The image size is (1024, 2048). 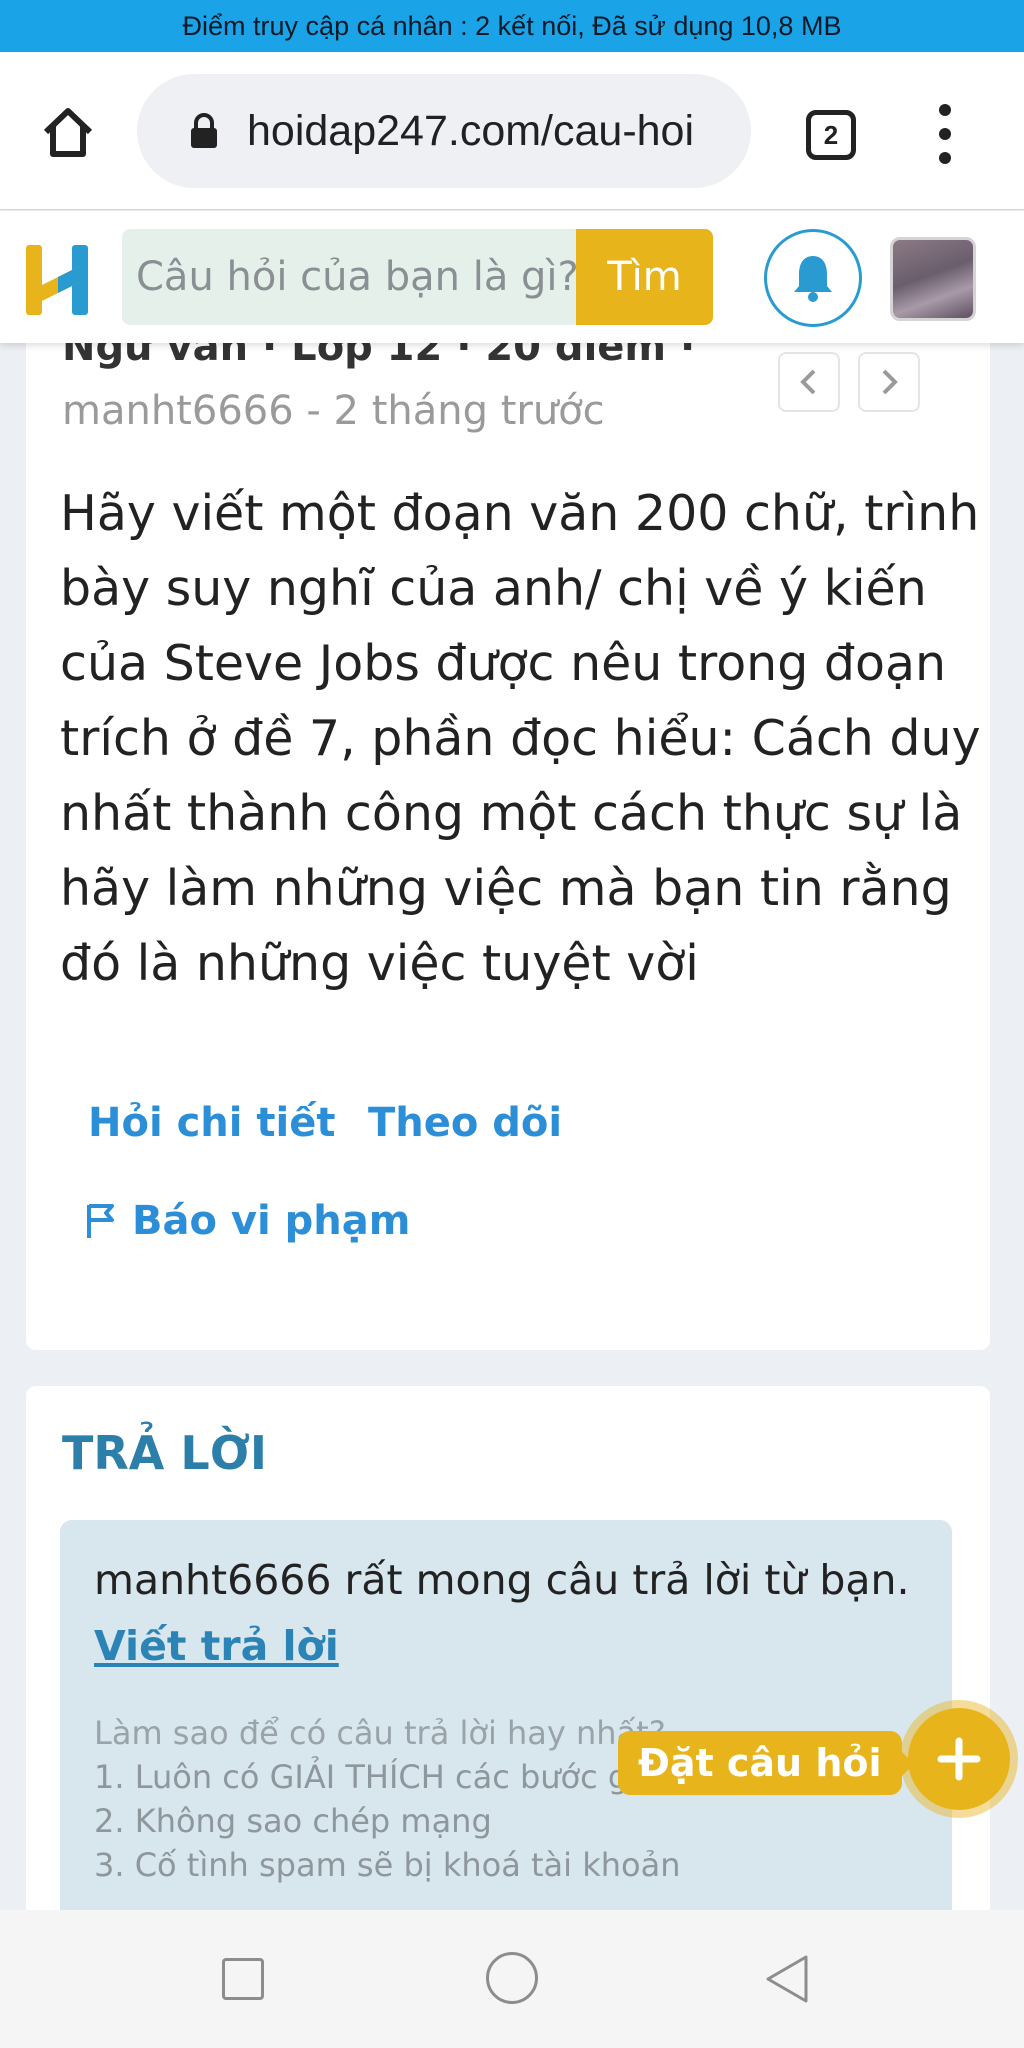 I want to click on plus-icon, so click(x=959, y=1759).